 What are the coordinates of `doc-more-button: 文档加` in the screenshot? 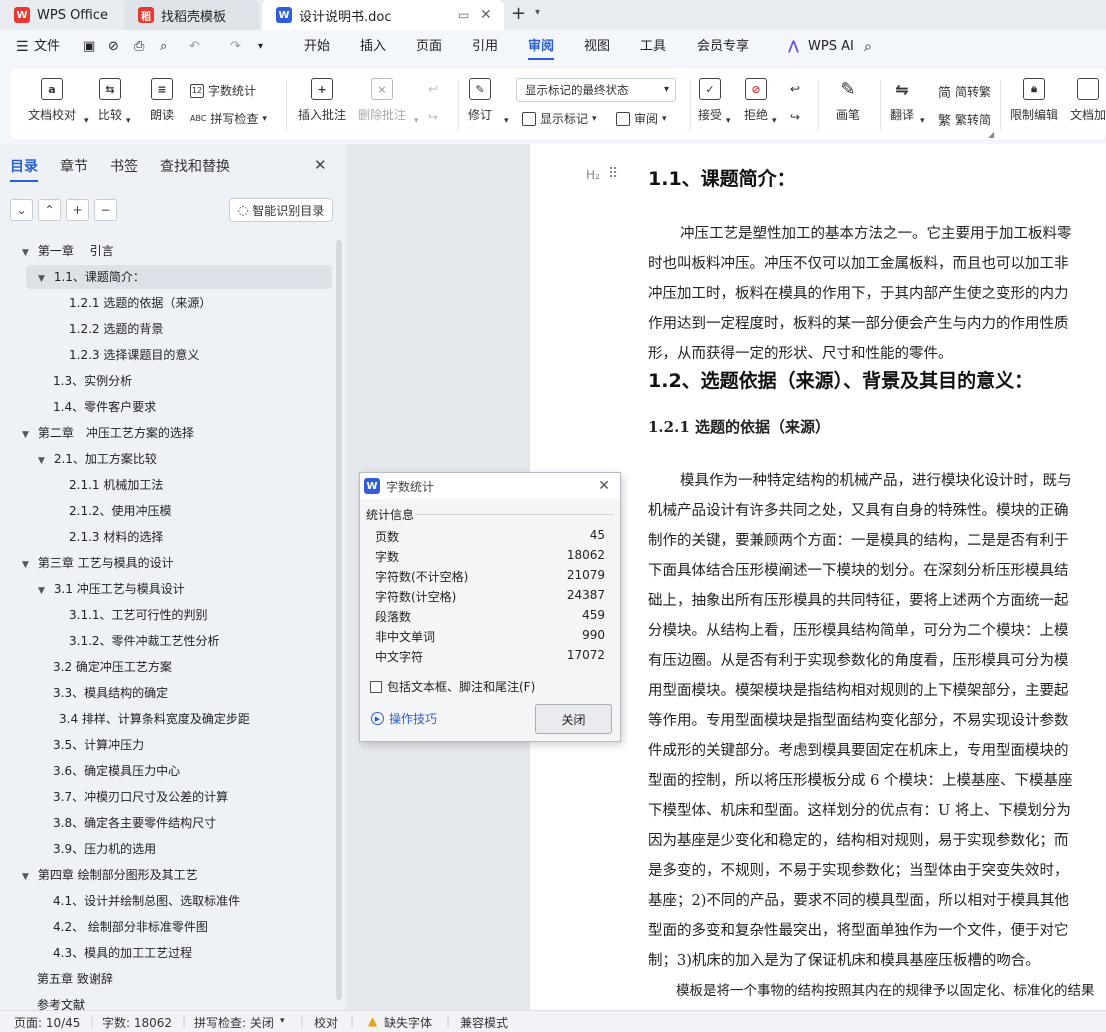 It's located at (1088, 100).